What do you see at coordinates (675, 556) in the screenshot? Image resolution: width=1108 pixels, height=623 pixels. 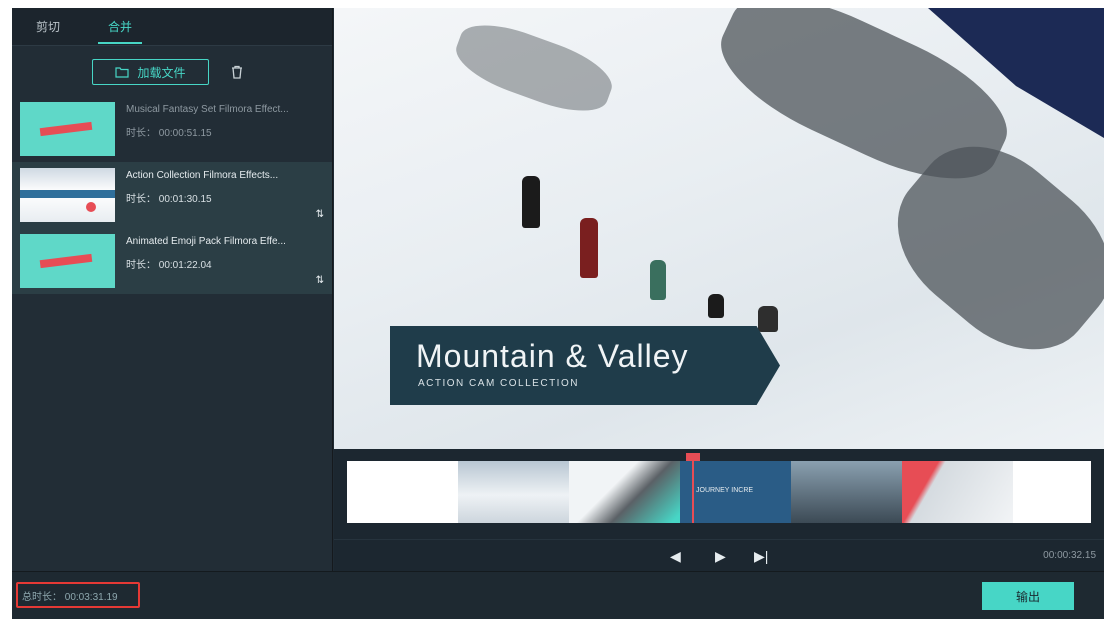 I see `prev-frame-icon: ◀` at bounding box center [675, 556].